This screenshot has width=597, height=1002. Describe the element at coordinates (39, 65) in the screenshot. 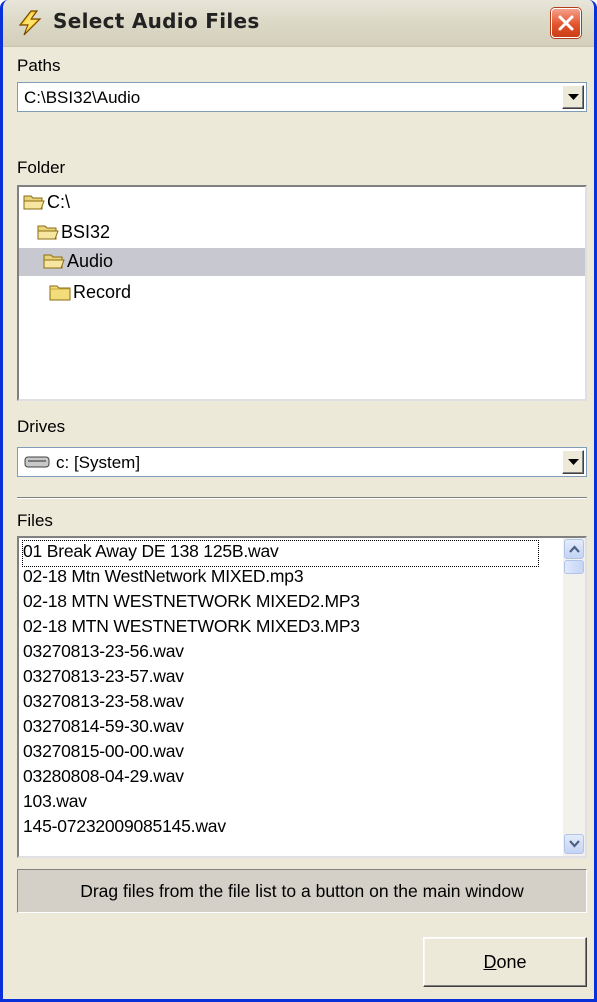

I see `paths-label: Paths` at that location.